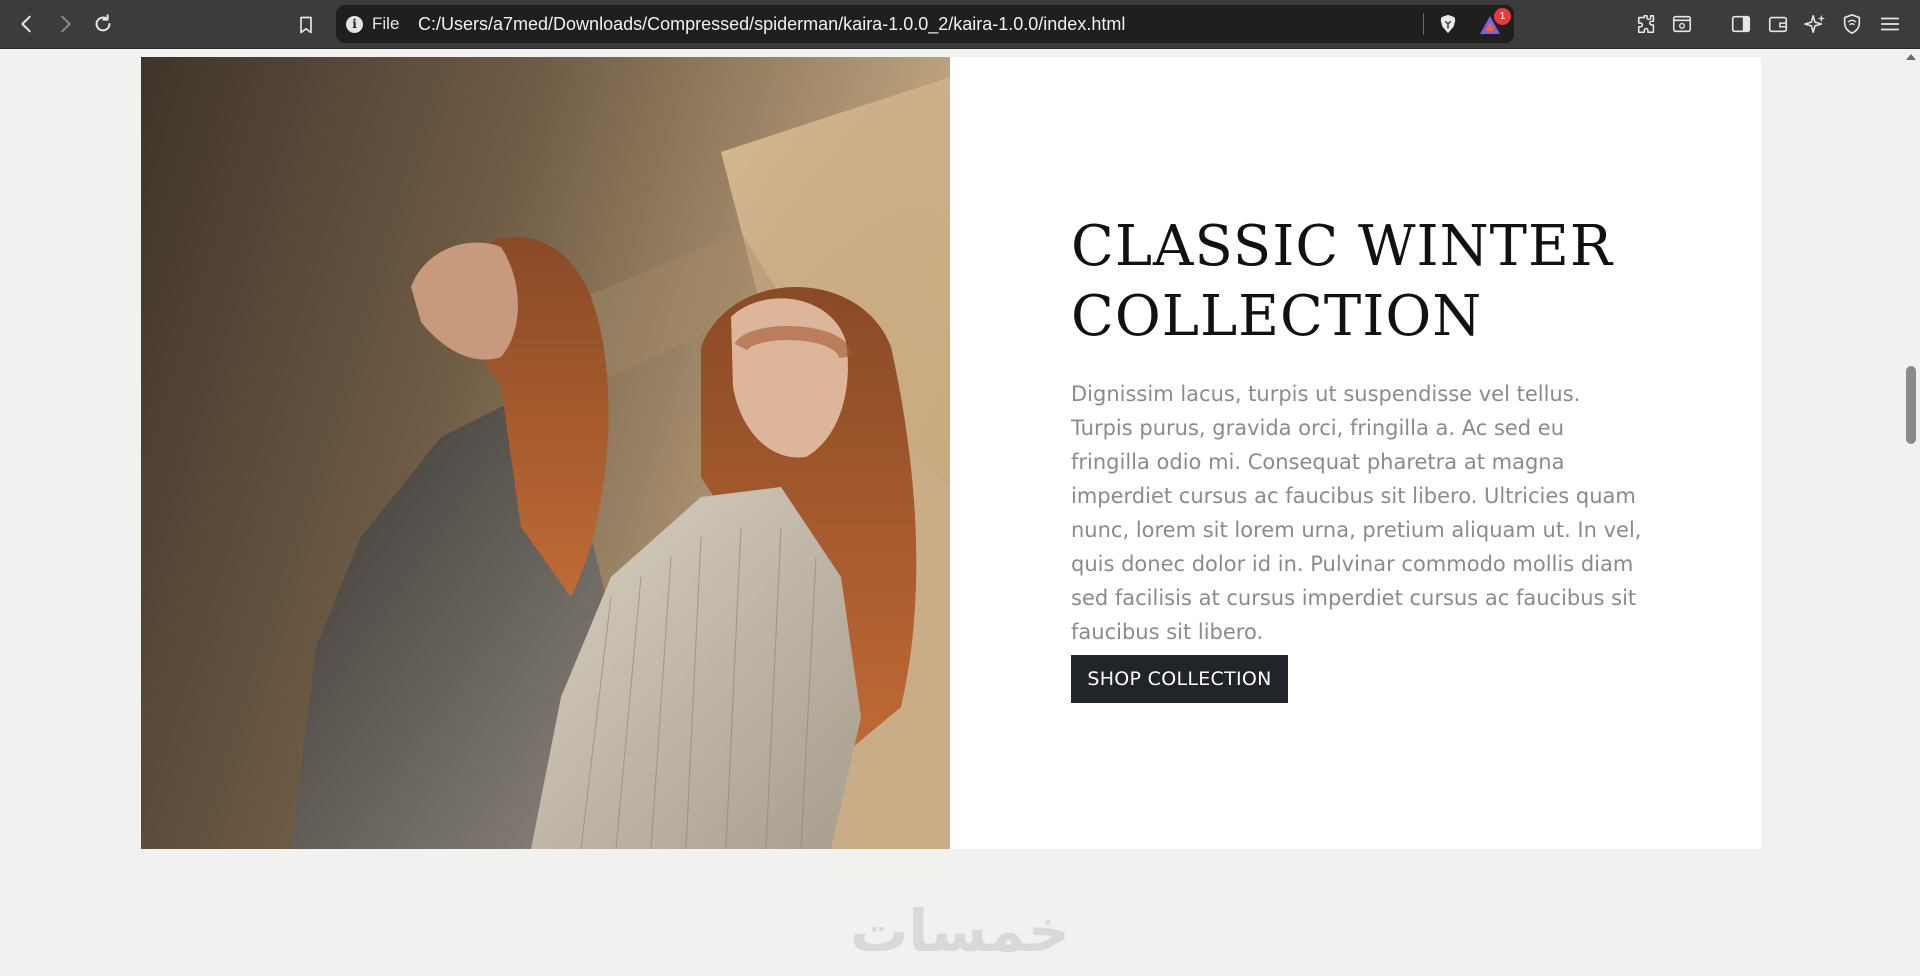 The width and height of the screenshot is (1920, 976). I want to click on wallet-icon, so click(1778, 24).